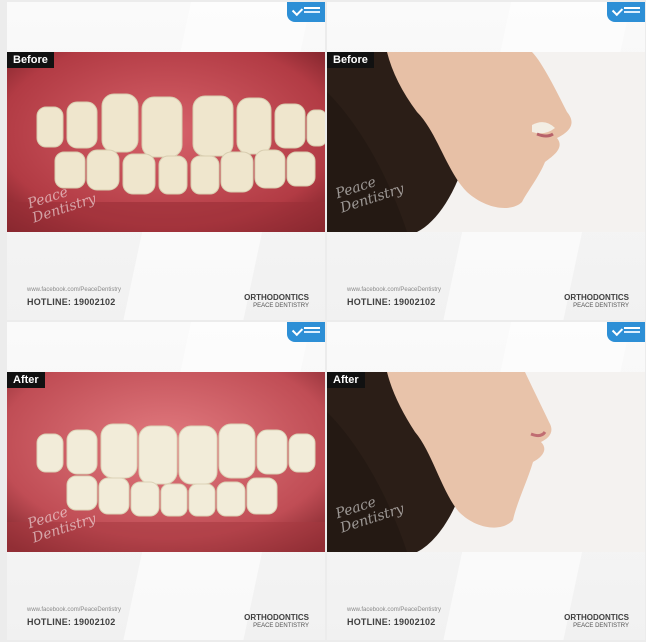 The width and height of the screenshot is (646, 642). Describe the element at coordinates (486, 462) in the screenshot. I see `profile-photo-after: After Peace Dentistry` at that location.